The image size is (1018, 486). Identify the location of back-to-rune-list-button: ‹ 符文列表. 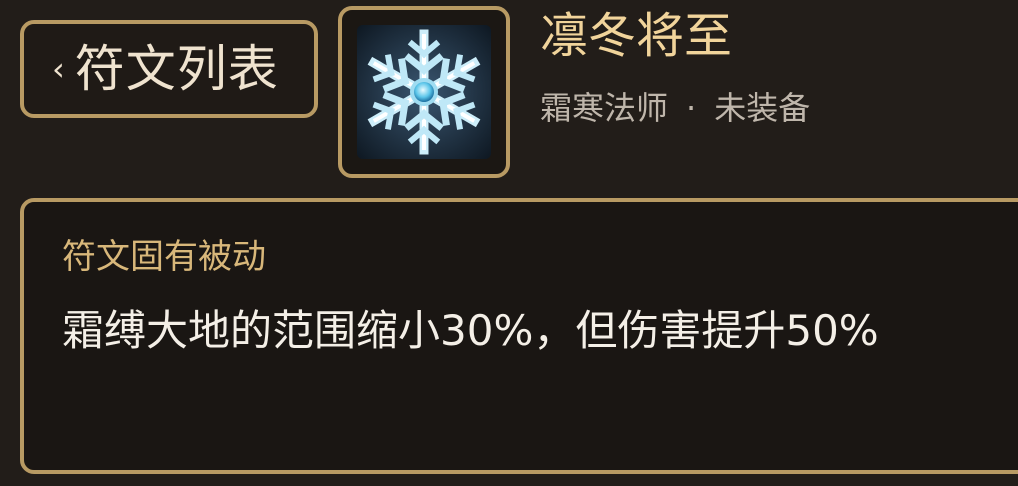
(169, 69).